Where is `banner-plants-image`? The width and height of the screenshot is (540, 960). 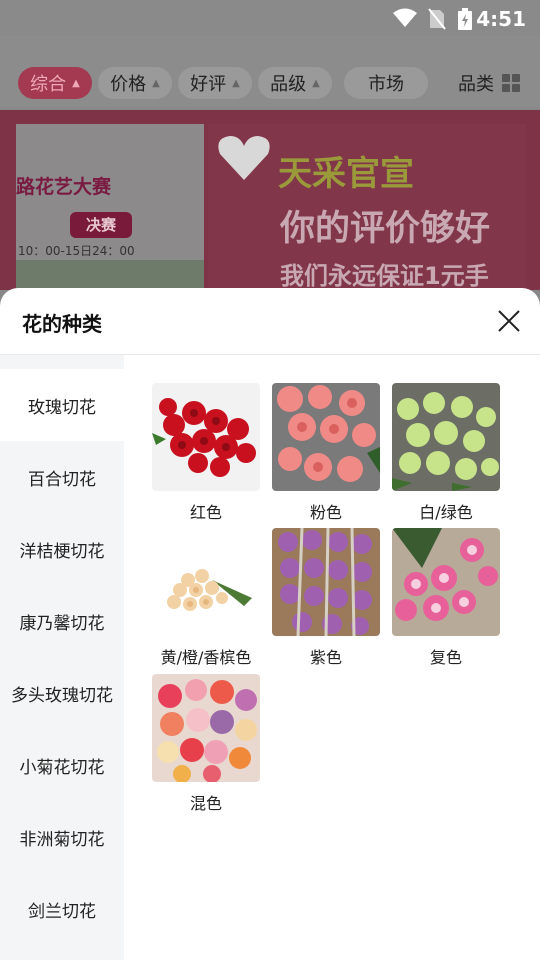
banner-plants-image is located at coordinates (110, 275).